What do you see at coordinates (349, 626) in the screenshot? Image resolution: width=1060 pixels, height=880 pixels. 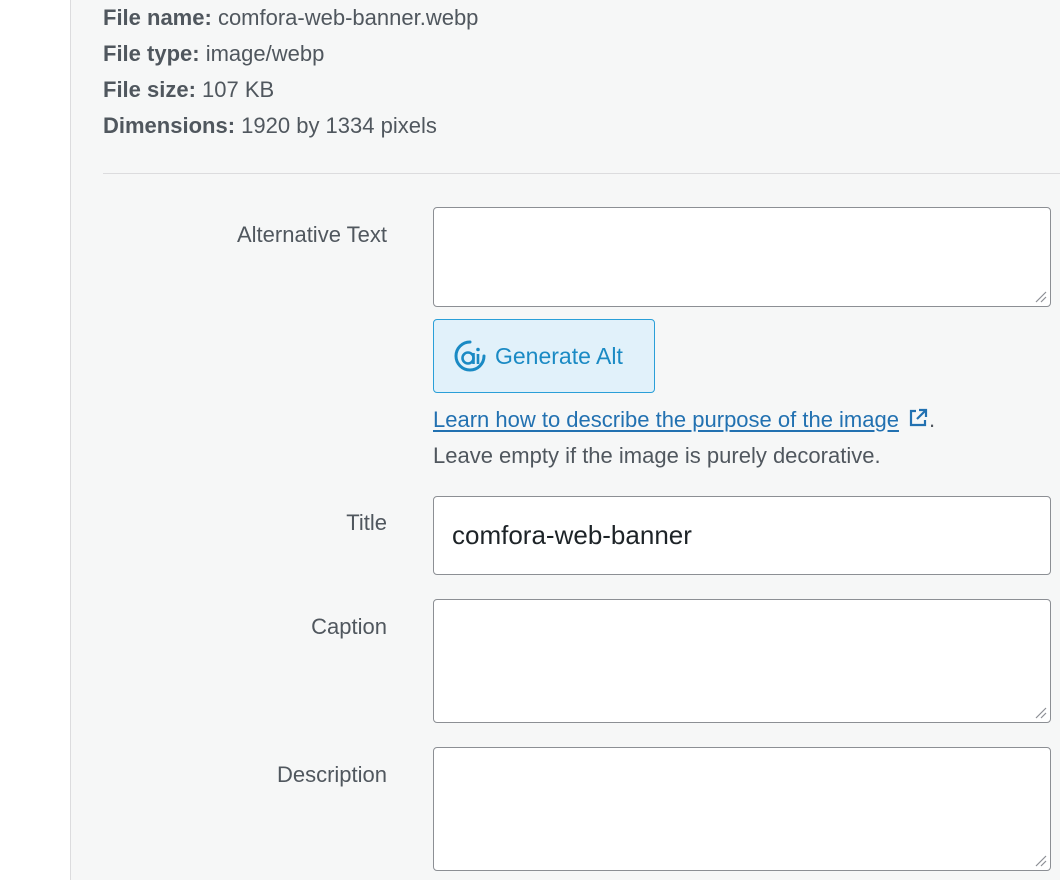 I see `caption-label: Caption` at bounding box center [349, 626].